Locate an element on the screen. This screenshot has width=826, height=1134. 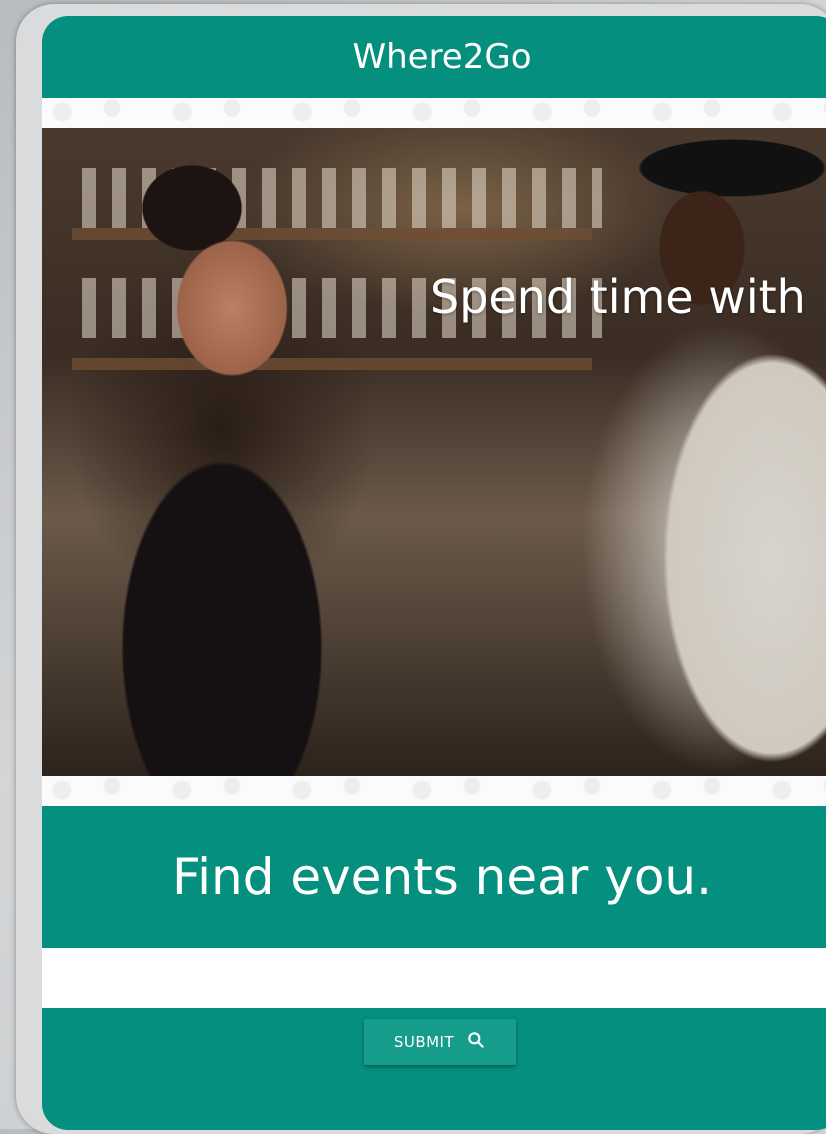
app-title: Where2Go is located at coordinates (442, 57).